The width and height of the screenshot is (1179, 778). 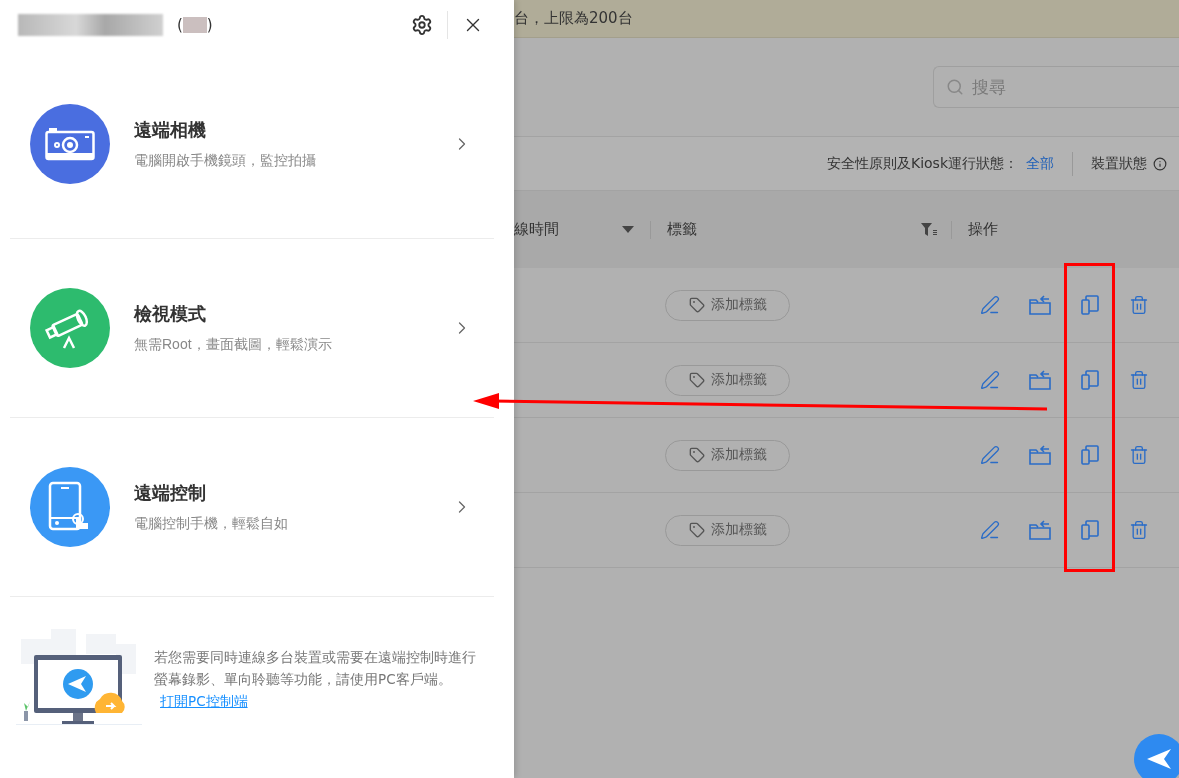 What do you see at coordinates (170, 493) in the screenshot?
I see `feature-title: 遠端控制` at bounding box center [170, 493].